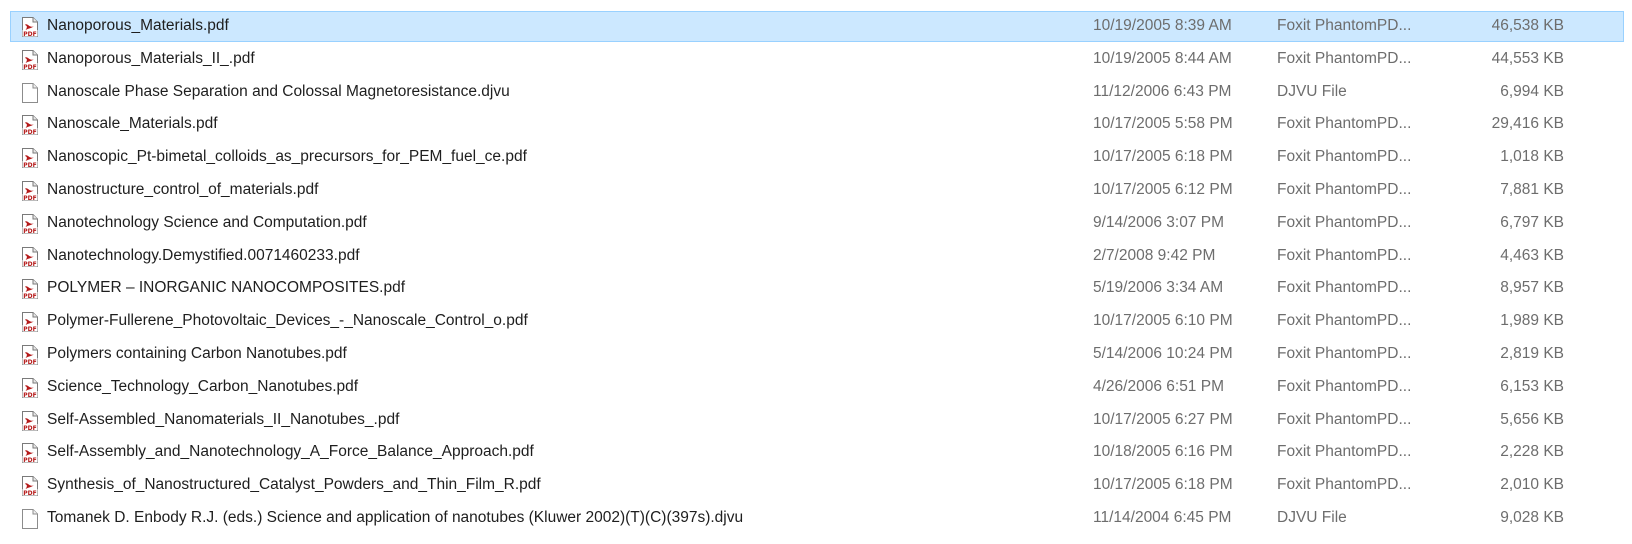 This screenshot has width=1632, height=544. What do you see at coordinates (1163, 353) in the screenshot?
I see `file-date-modified: 5/14/2006 10:24 PM` at bounding box center [1163, 353].